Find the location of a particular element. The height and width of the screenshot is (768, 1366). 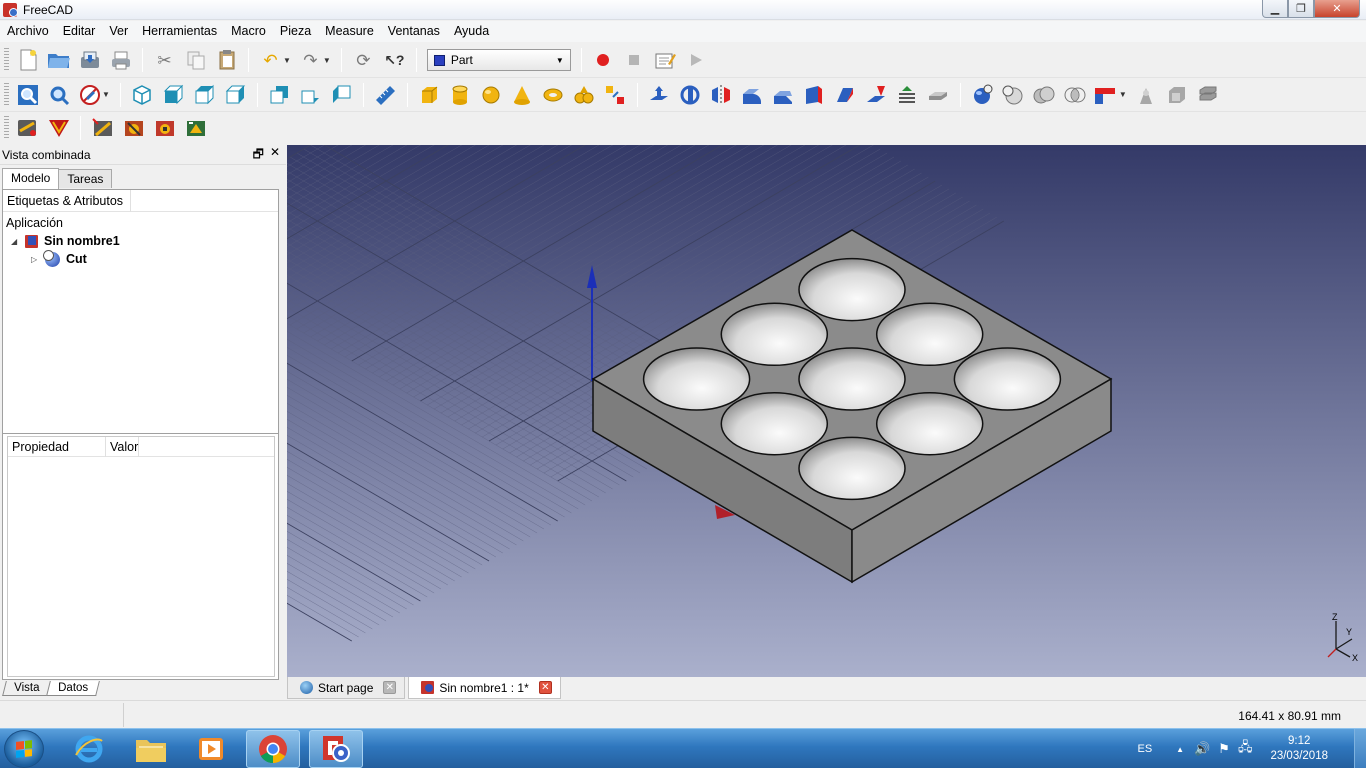

part-mirror-button is located at coordinates (721, 94).